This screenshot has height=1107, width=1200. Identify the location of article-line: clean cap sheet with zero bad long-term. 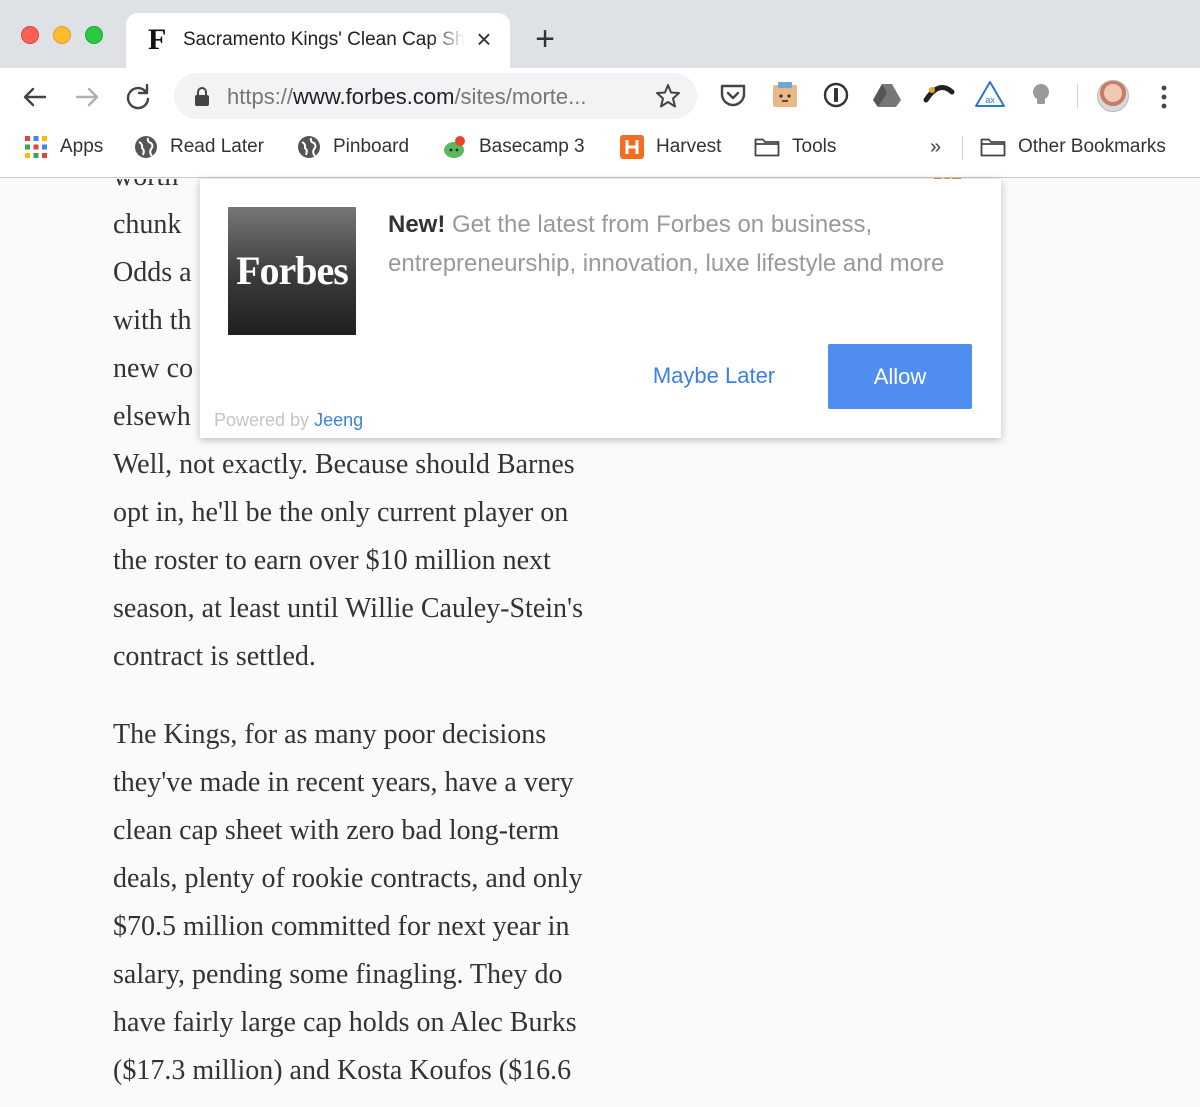
(336, 830).